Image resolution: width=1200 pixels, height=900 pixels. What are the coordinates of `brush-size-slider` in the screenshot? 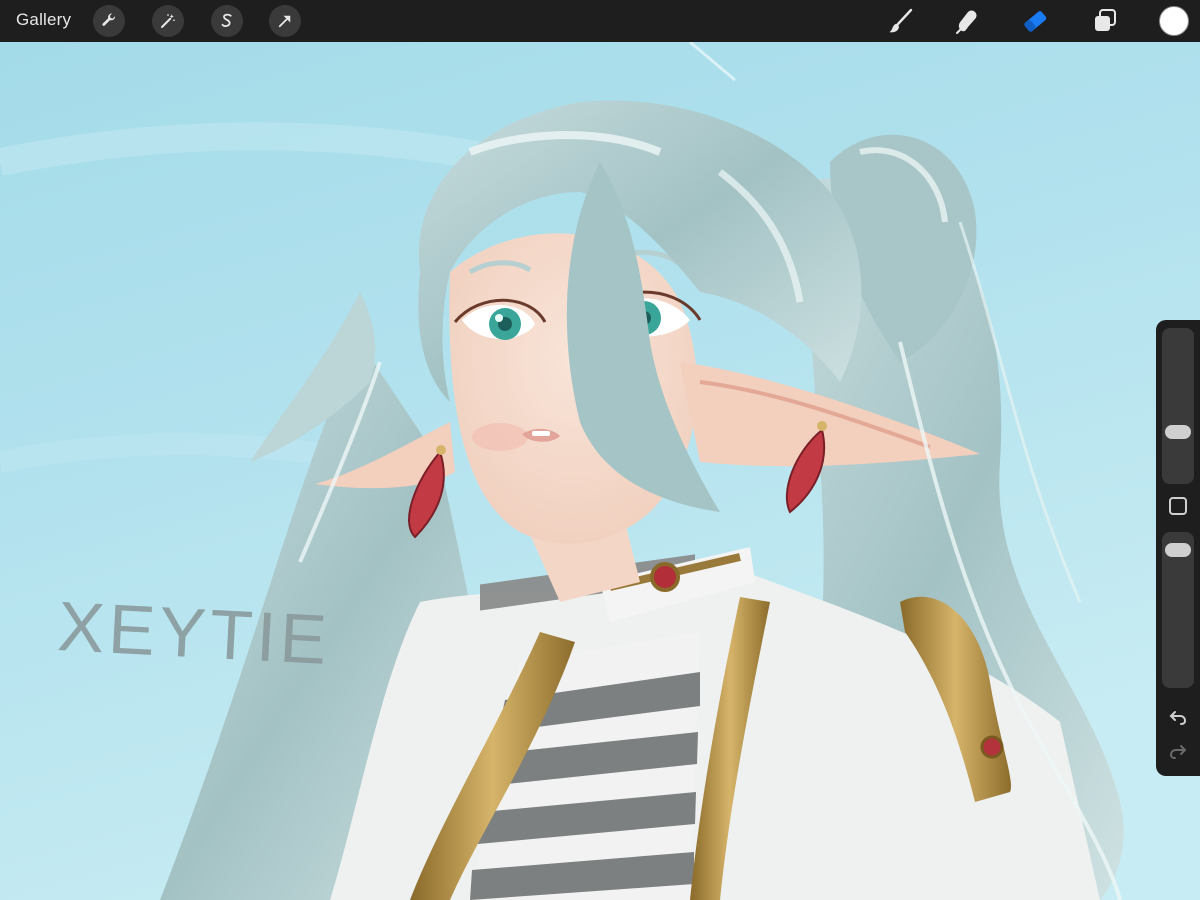 It's located at (1178, 406).